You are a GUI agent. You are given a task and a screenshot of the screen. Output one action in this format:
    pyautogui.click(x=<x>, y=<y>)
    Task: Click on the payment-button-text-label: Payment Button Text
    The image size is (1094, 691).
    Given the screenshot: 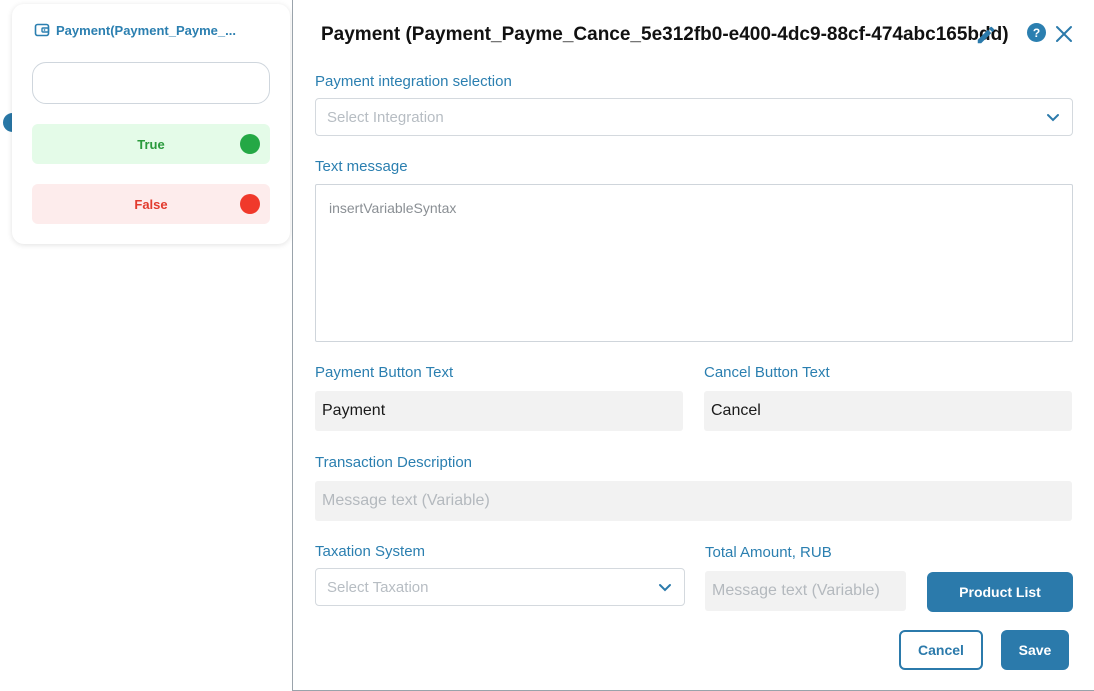 What is the action you would take?
    pyautogui.click(x=384, y=372)
    